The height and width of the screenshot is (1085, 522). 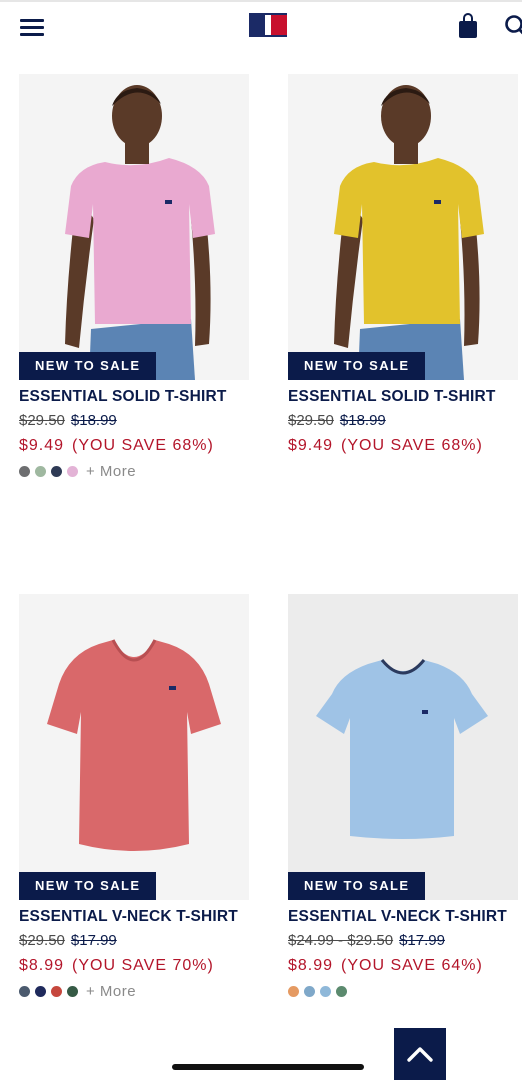 What do you see at coordinates (340, 940) in the screenshot?
I see `original-price: $24.99 - $29.50` at bounding box center [340, 940].